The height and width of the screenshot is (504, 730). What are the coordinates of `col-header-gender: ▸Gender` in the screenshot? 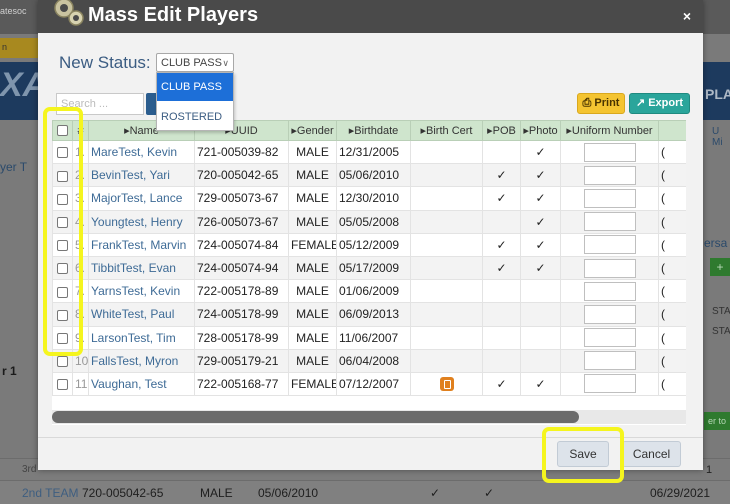 It's located at (312, 130).